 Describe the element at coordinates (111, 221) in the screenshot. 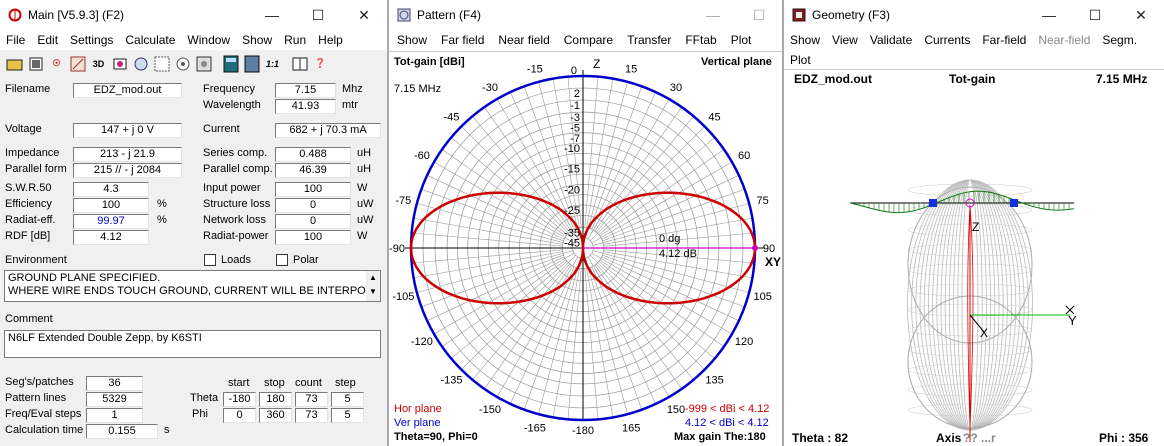

I see `radiat-eff-field: 99.97` at that location.